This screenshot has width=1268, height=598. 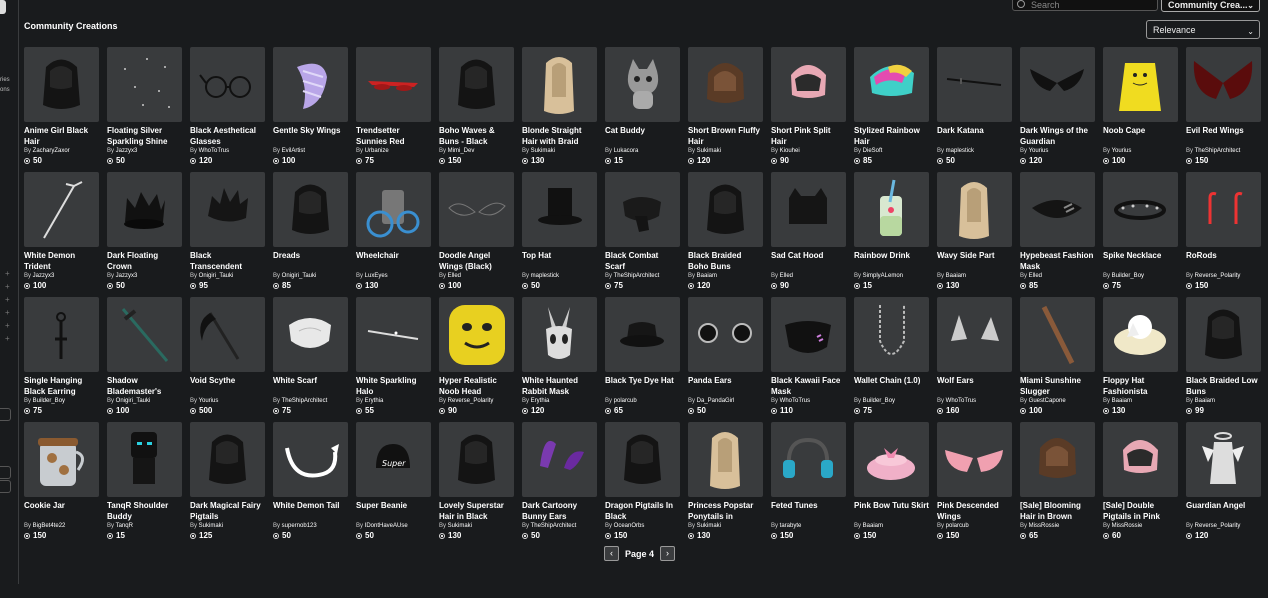 I want to click on catalog-item: Dreads By Onigiri_Tauki 85, so click(x=310, y=232).